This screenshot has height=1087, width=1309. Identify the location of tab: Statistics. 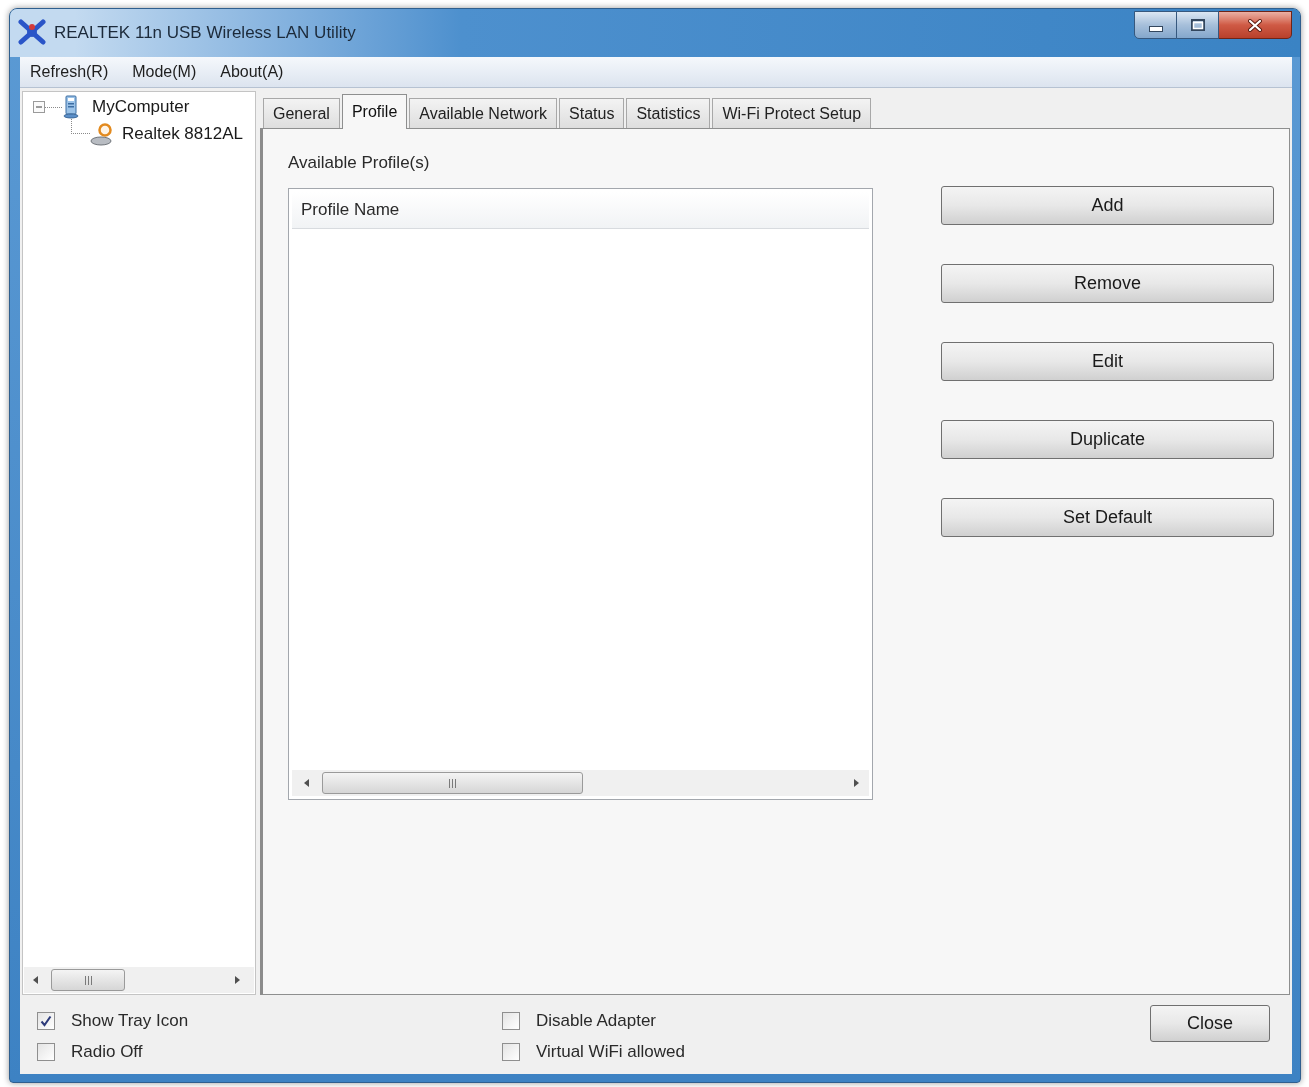
(668, 113).